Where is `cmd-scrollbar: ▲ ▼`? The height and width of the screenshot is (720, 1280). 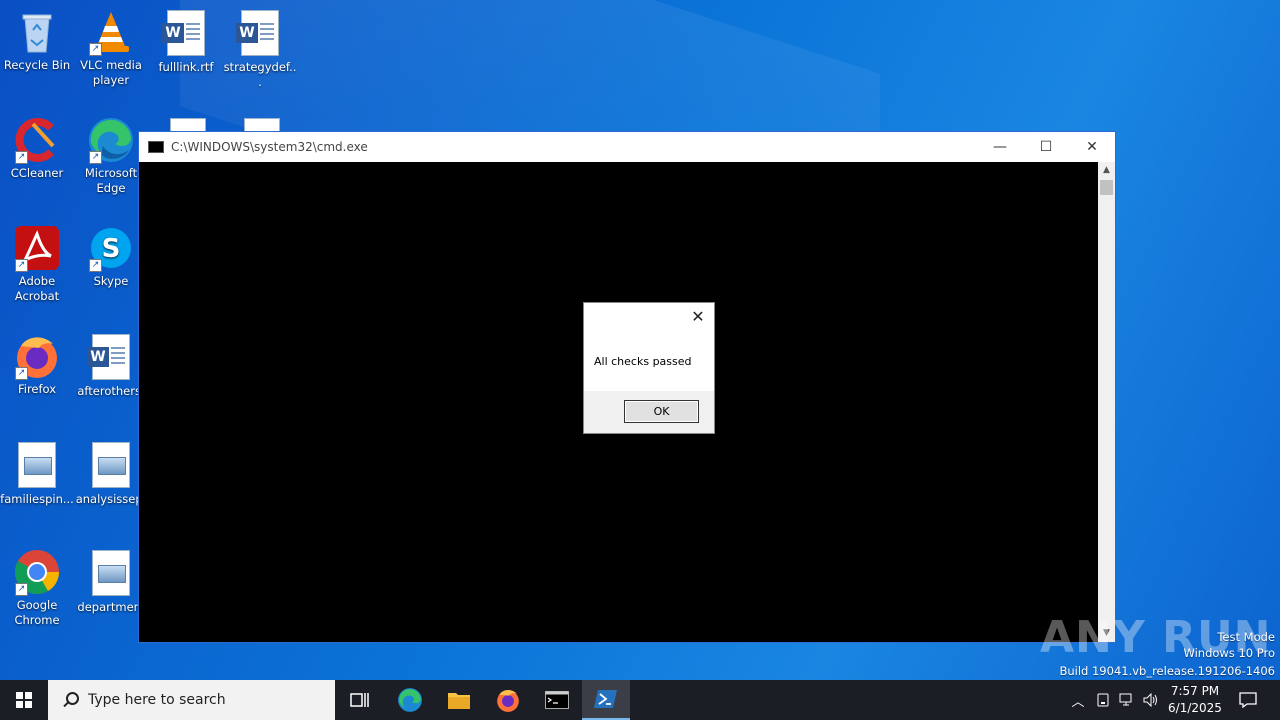
cmd-scrollbar: ▲ ▼ is located at coordinates (1106, 402).